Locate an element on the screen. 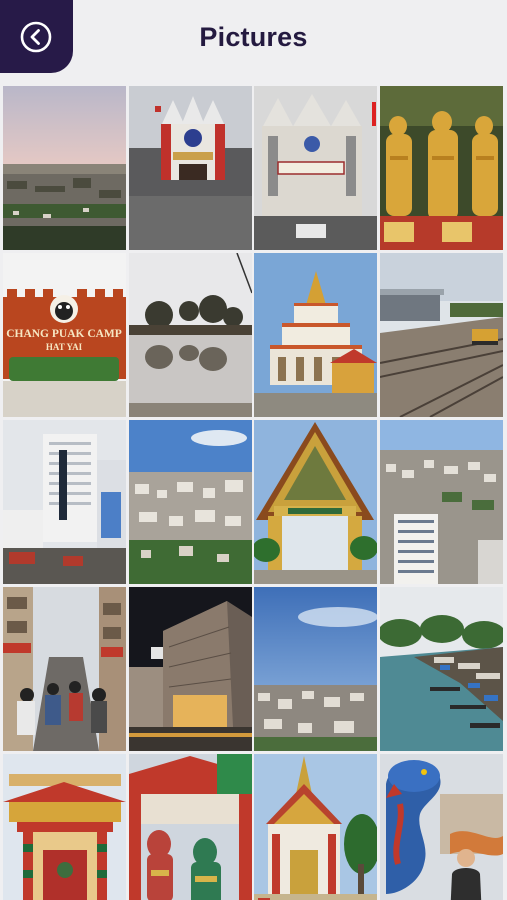 Image resolution: width=507 pixels, height=900 pixels. photo-city-panorama is located at coordinates (441, 502).